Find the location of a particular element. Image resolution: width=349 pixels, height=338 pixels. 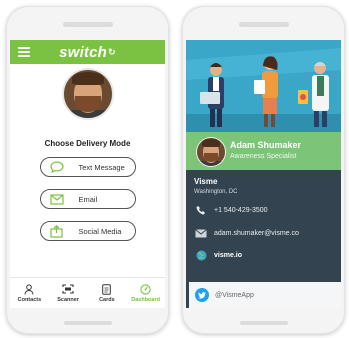

text-message-button: Text Message is located at coordinates (87, 167).